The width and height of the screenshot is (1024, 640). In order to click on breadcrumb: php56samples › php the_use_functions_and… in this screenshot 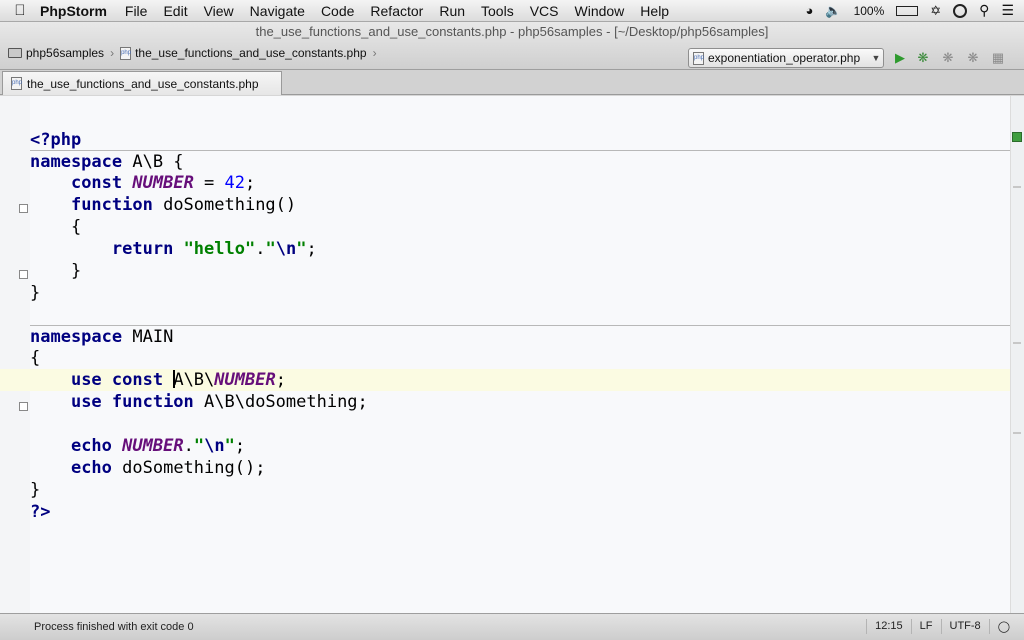, I will do `click(191, 53)`.